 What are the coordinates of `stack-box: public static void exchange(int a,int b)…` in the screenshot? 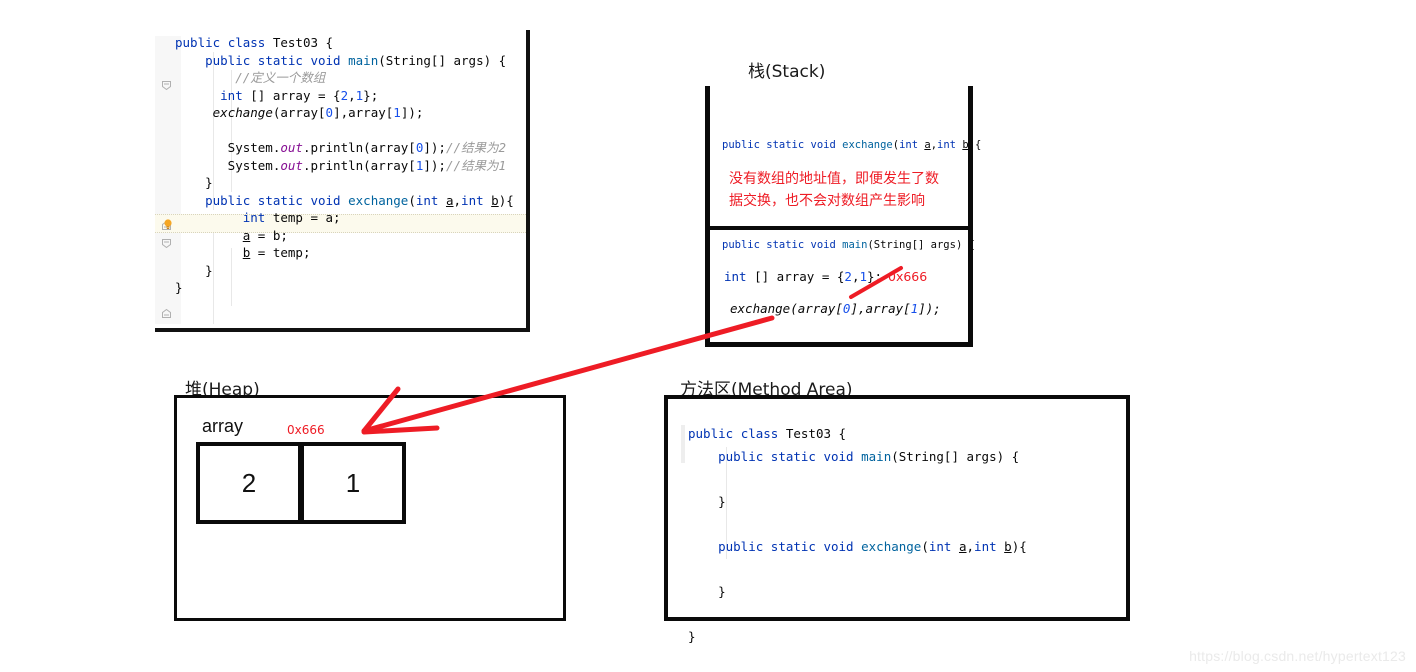 It's located at (843, 216).